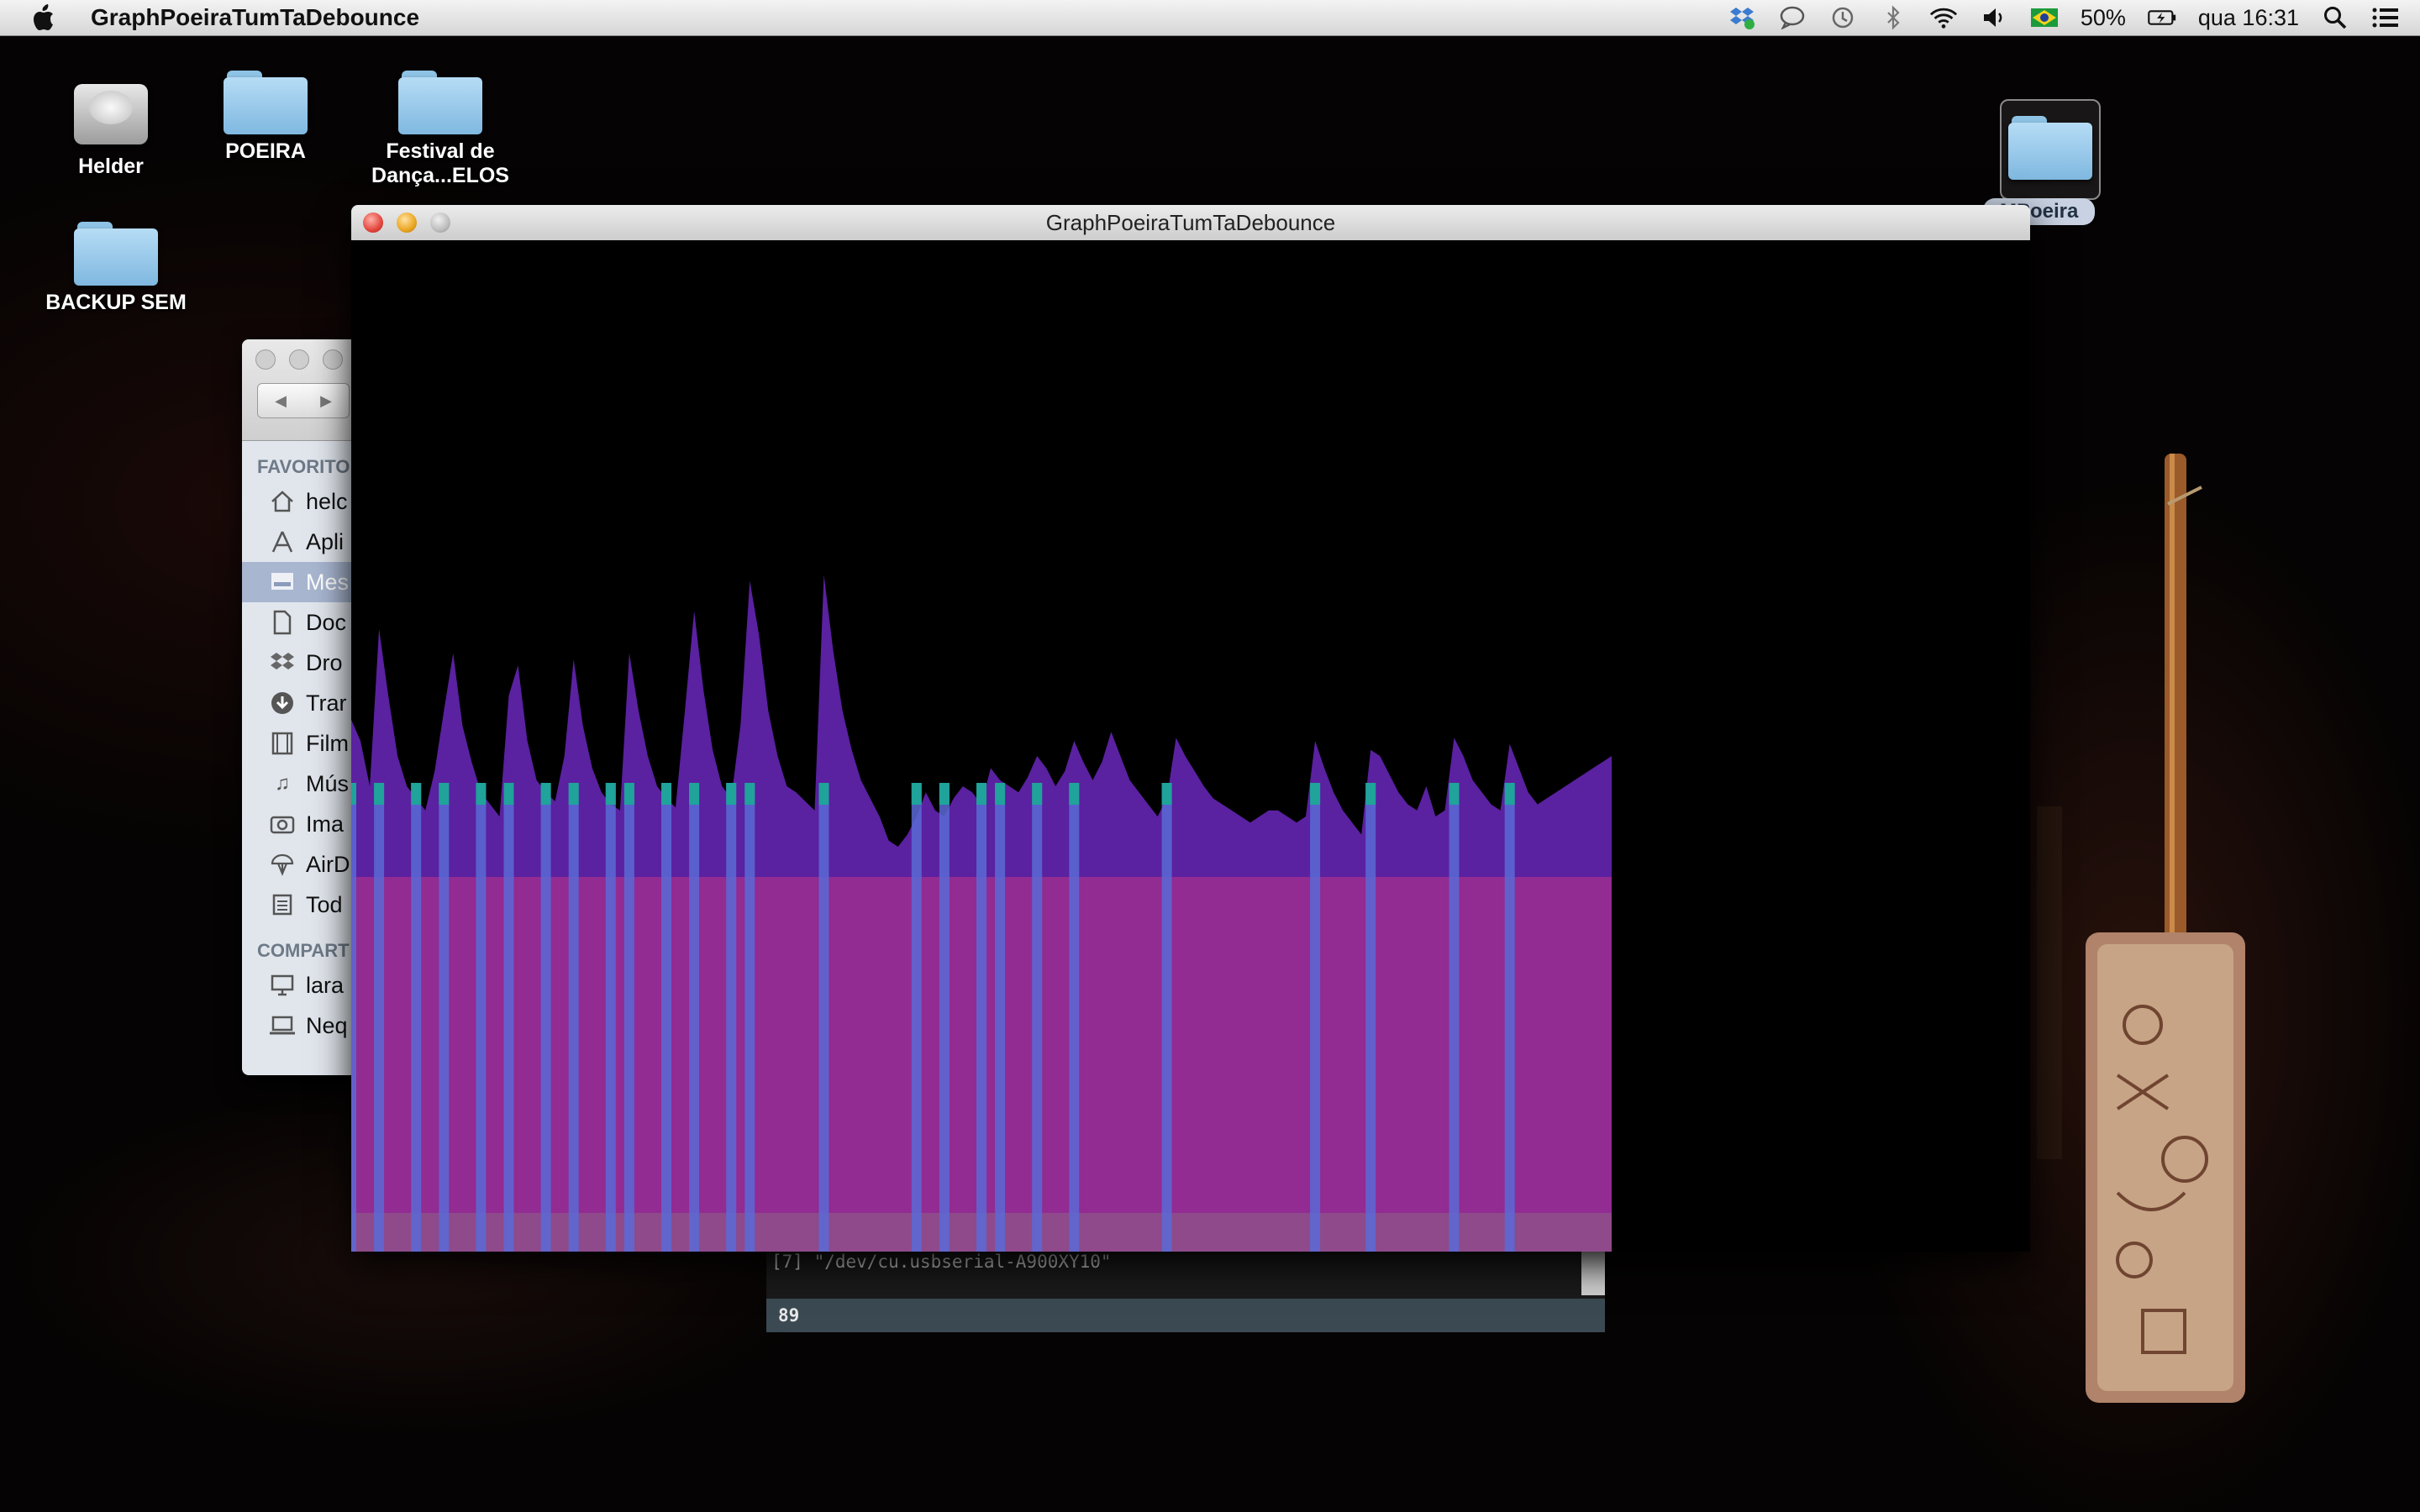 The image size is (2420, 1512). What do you see at coordinates (301, 864) in the screenshot?
I see `sidebar-item-airdrop: AirD` at bounding box center [301, 864].